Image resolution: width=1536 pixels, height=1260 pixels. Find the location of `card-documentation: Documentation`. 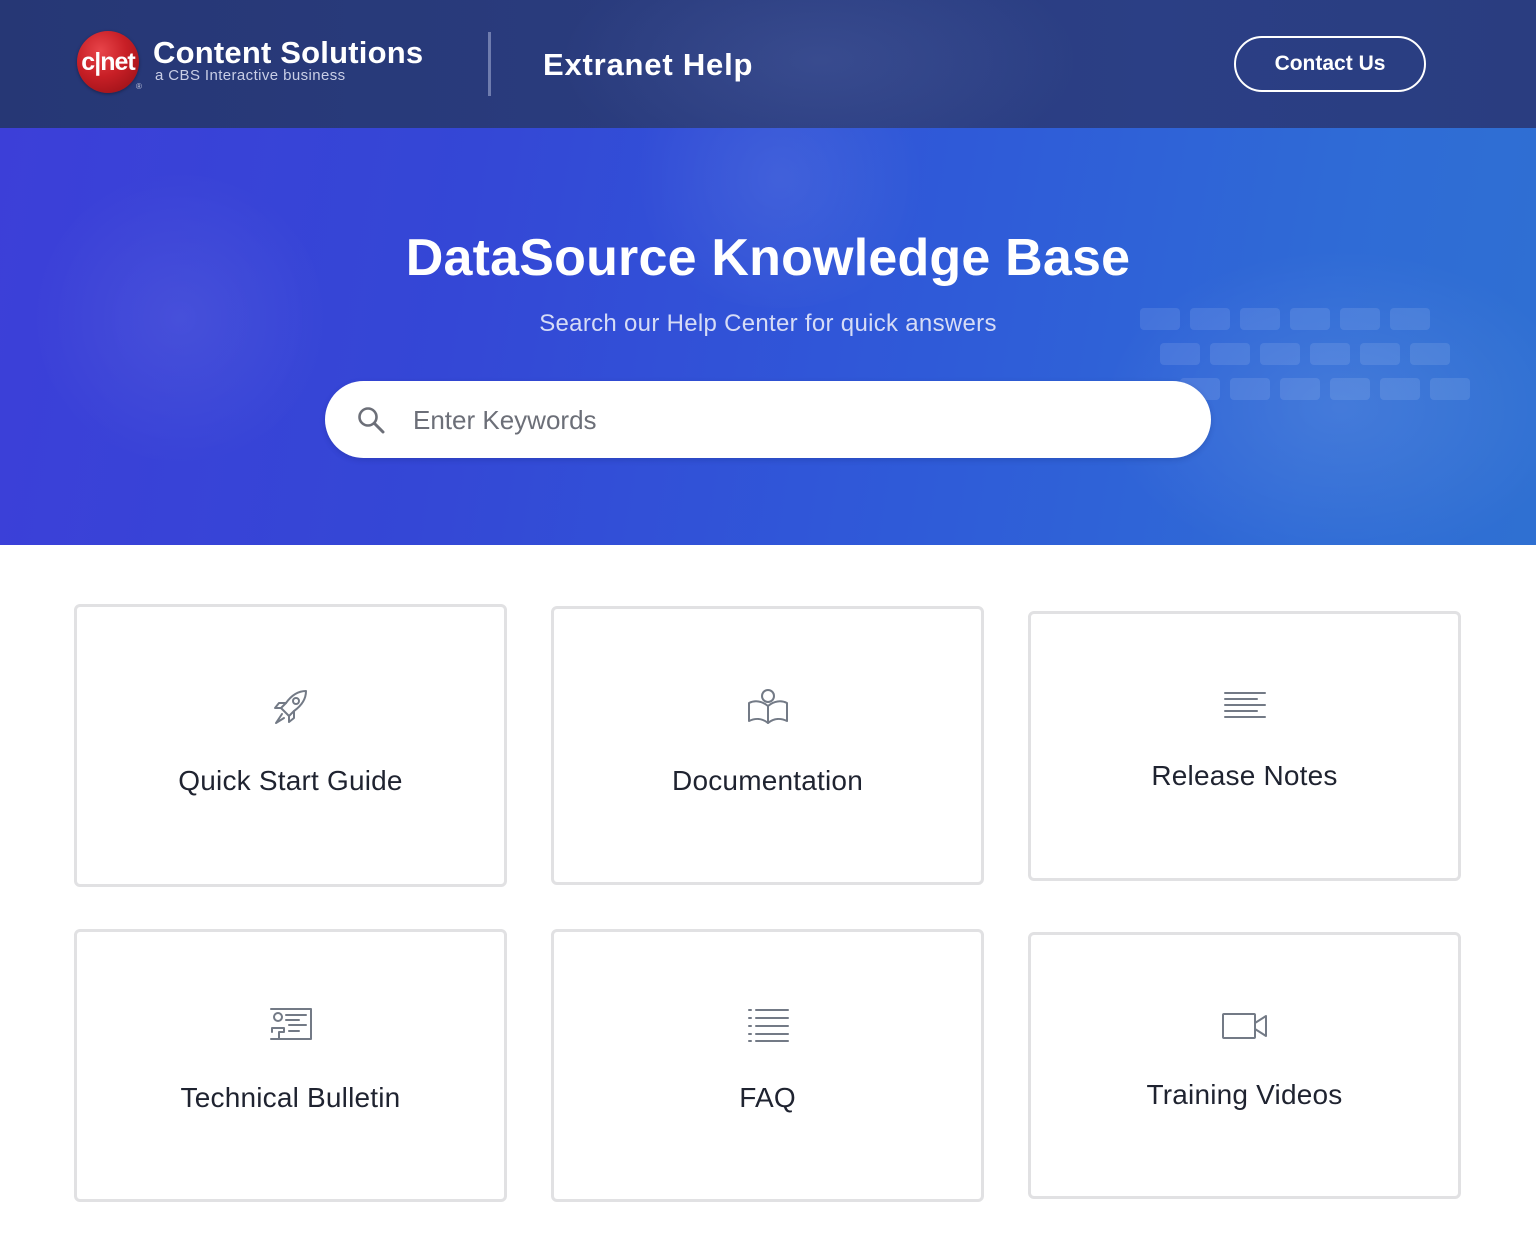

card-documentation: Documentation is located at coordinates (767, 745).